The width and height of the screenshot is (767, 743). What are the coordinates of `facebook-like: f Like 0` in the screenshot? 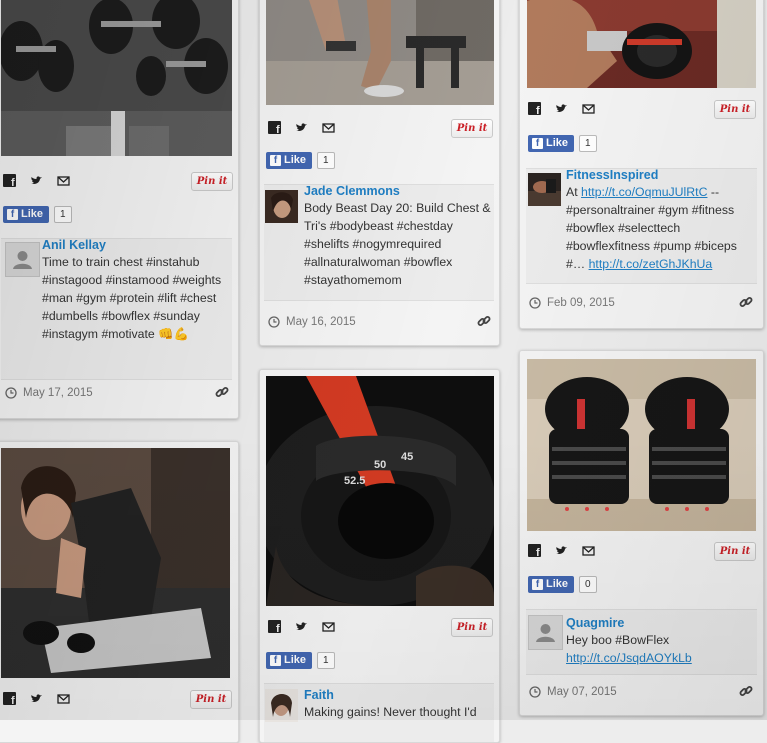 It's located at (562, 584).